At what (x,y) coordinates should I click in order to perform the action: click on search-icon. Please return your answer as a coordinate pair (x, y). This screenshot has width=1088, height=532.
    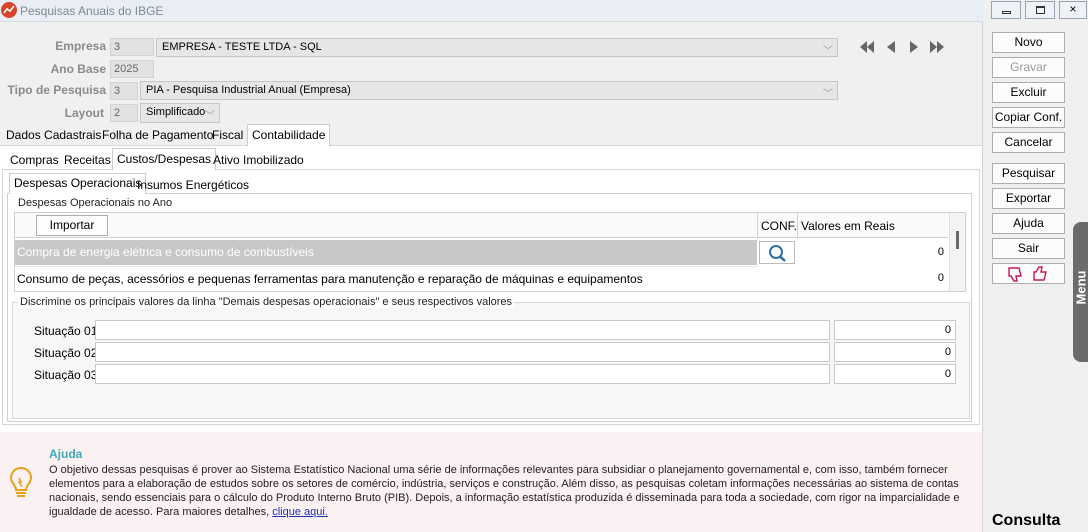
    Looking at the image, I should click on (777, 253).